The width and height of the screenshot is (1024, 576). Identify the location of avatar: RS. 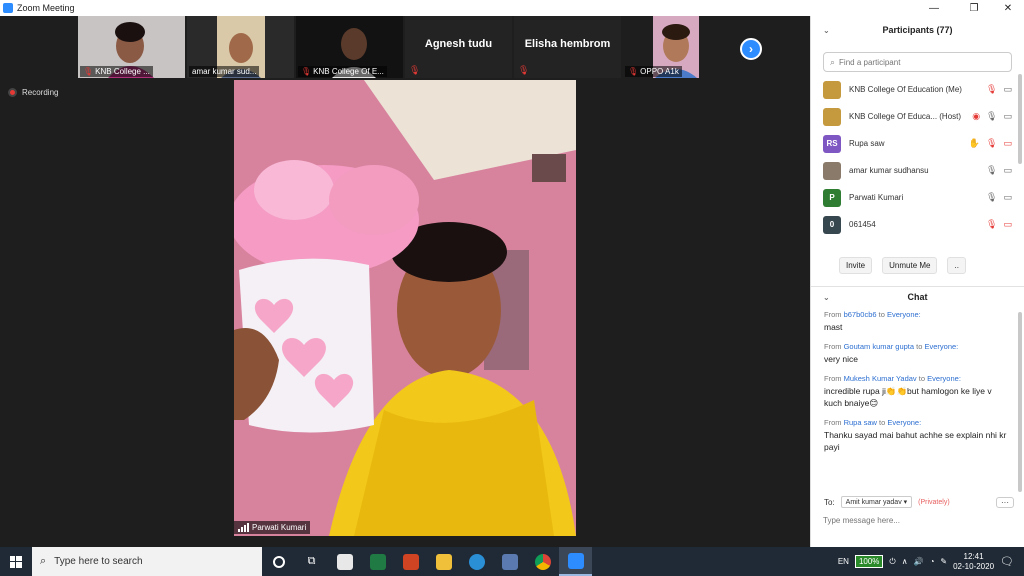
(832, 143).